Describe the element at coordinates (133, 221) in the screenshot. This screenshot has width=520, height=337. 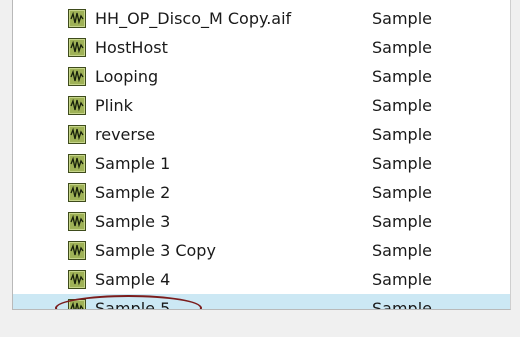
I see `file-name: Sample 3` at that location.